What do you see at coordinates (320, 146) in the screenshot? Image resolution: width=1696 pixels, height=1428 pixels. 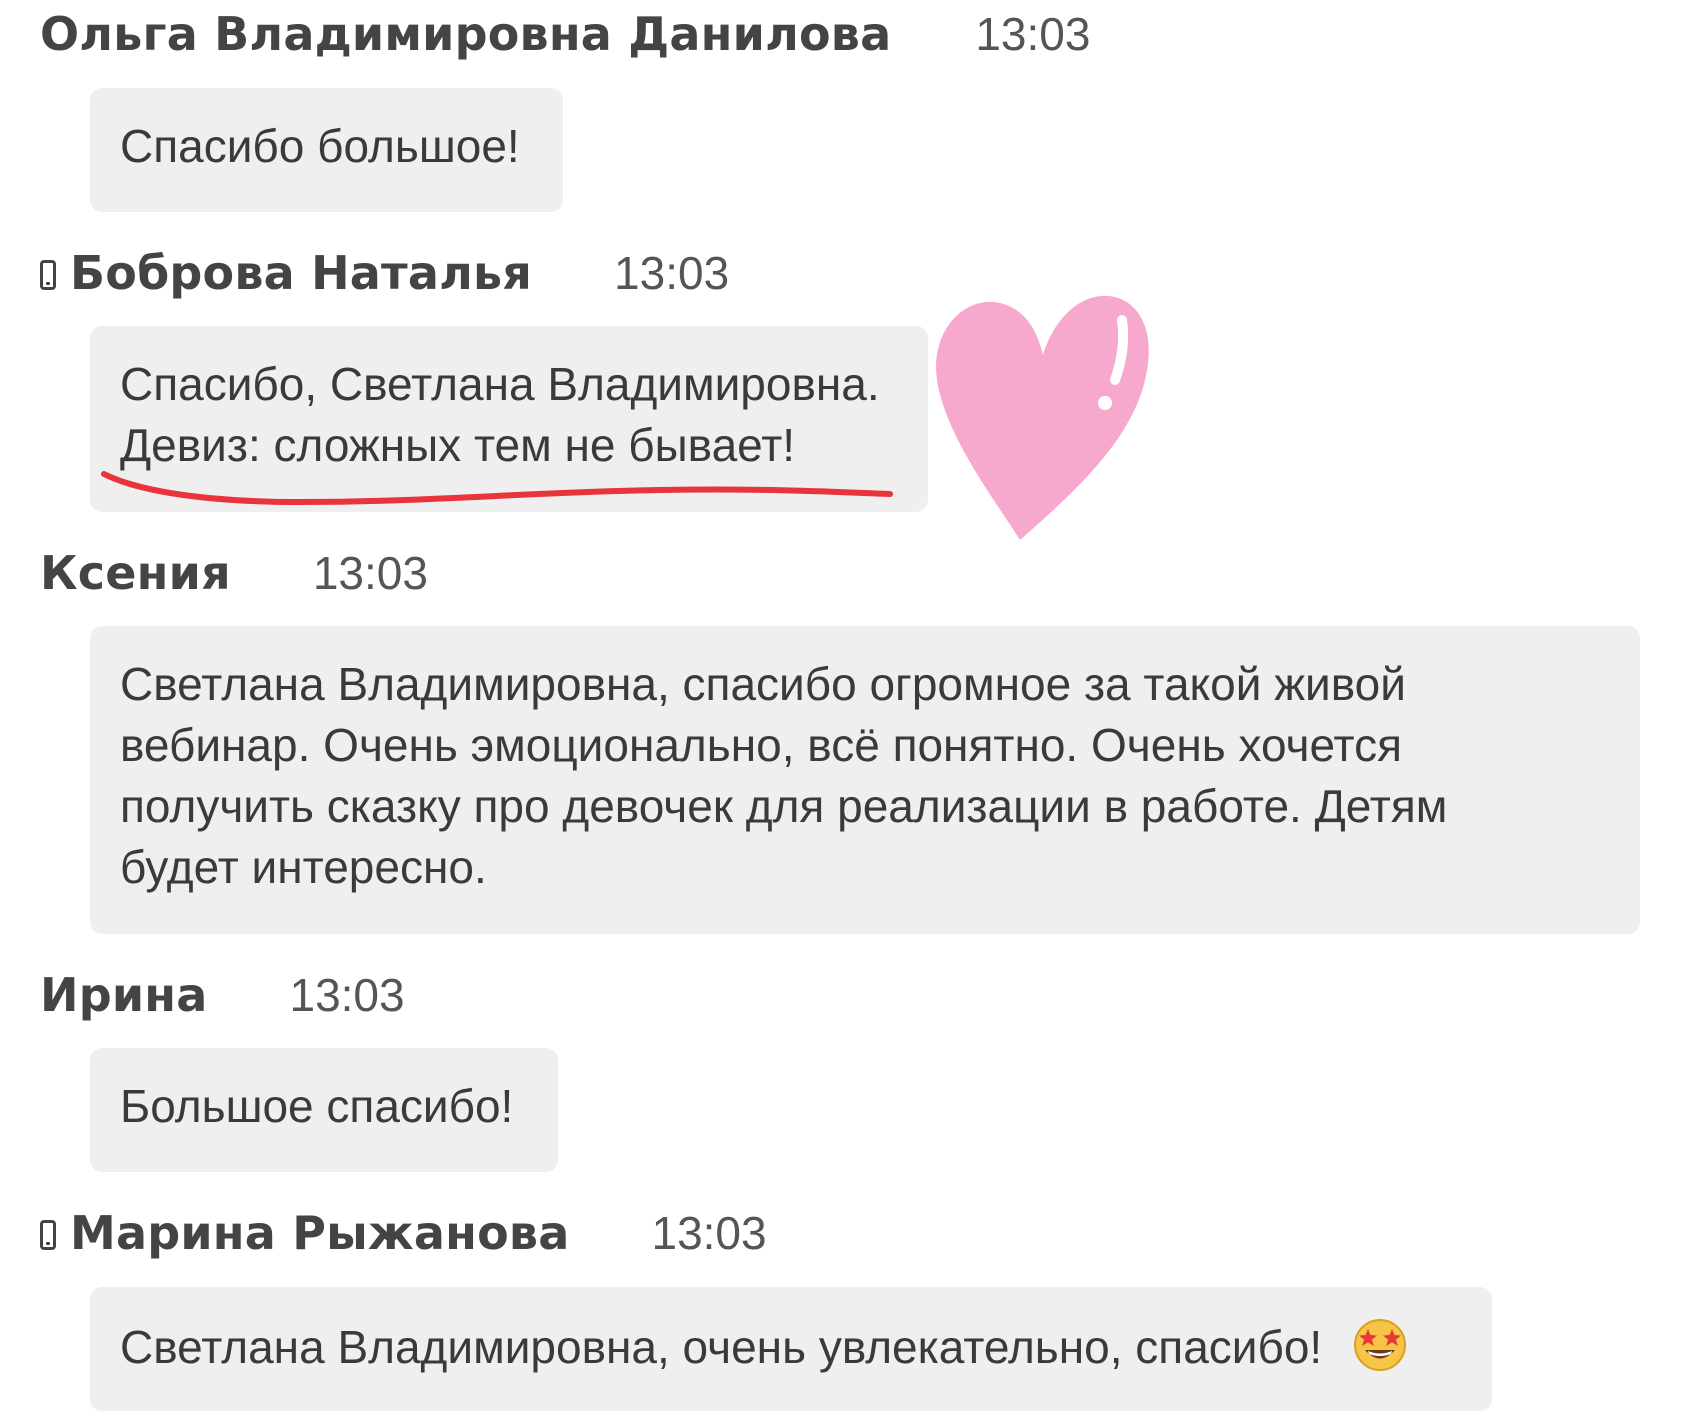 I see `message-text: Спасибо большое!` at bounding box center [320, 146].